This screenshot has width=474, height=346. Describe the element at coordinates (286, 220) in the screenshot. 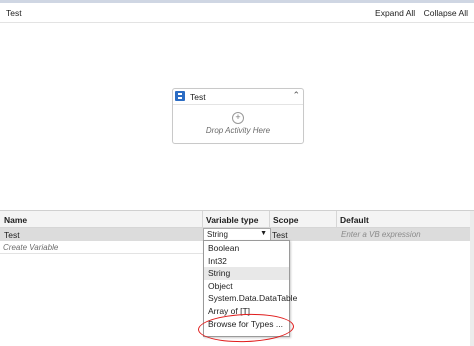

I see `column-scope: Scope` at that location.